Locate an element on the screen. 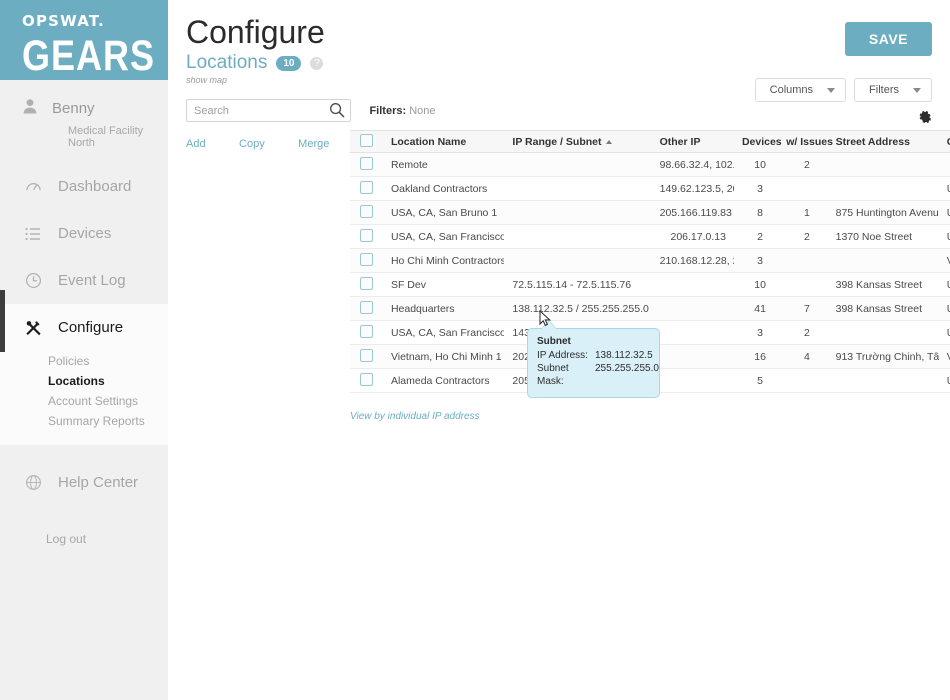  sidebar-item-account-settings: Account Settings is located at coordinates (108, 401).